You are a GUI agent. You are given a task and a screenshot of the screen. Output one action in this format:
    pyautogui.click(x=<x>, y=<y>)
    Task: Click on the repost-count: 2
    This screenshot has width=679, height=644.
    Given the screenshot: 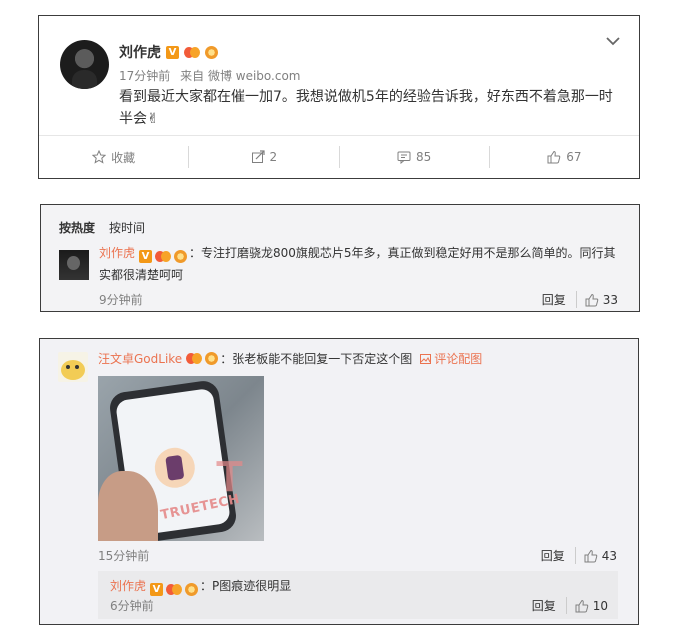 What is the action you would take?
    pyautogui.click(x=273, y=157)
    